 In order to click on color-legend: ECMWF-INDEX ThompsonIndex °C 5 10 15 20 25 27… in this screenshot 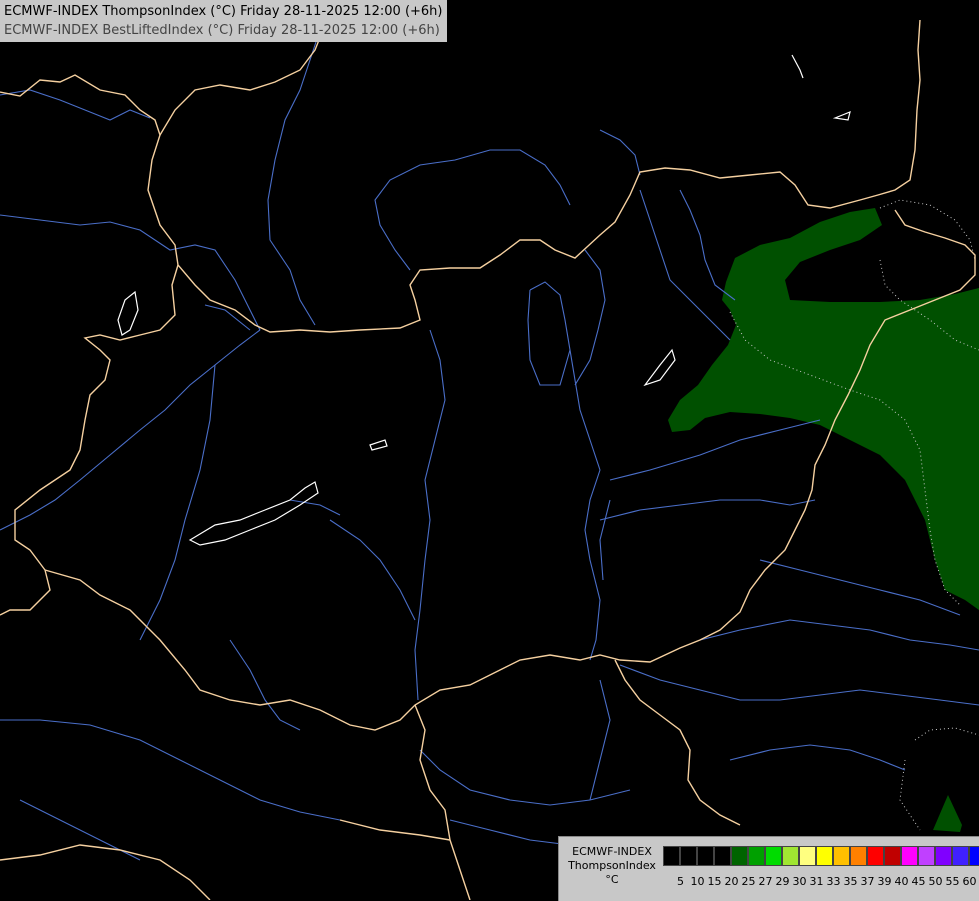, I will do `click(768, 868)`.